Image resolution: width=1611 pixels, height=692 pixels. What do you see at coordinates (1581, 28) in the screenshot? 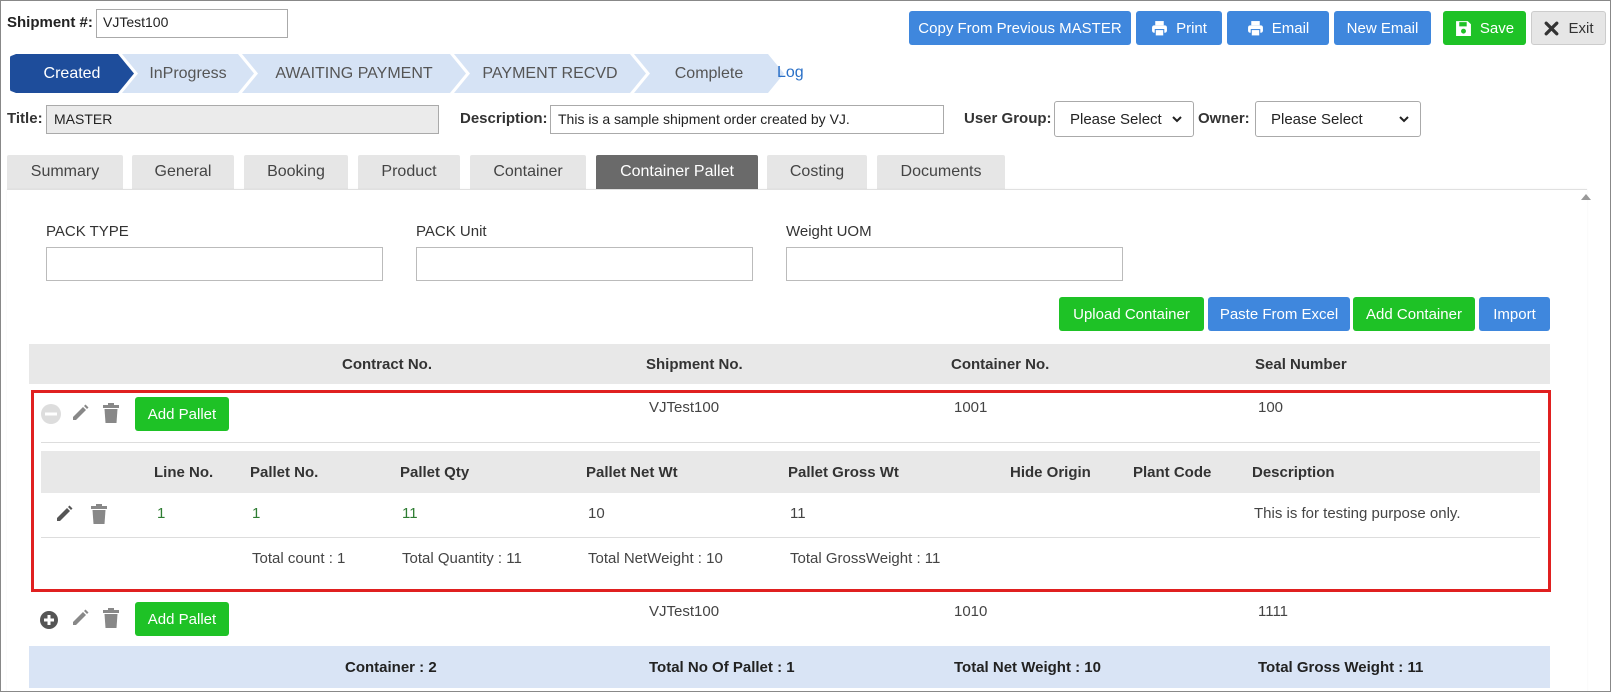
I see `exit-button-label: Exit` at bounding box center [1581, 28].